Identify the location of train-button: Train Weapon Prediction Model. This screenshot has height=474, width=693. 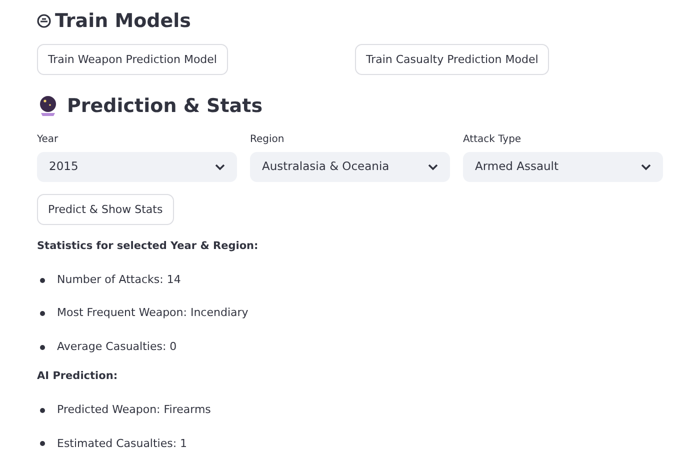
(132, 59).